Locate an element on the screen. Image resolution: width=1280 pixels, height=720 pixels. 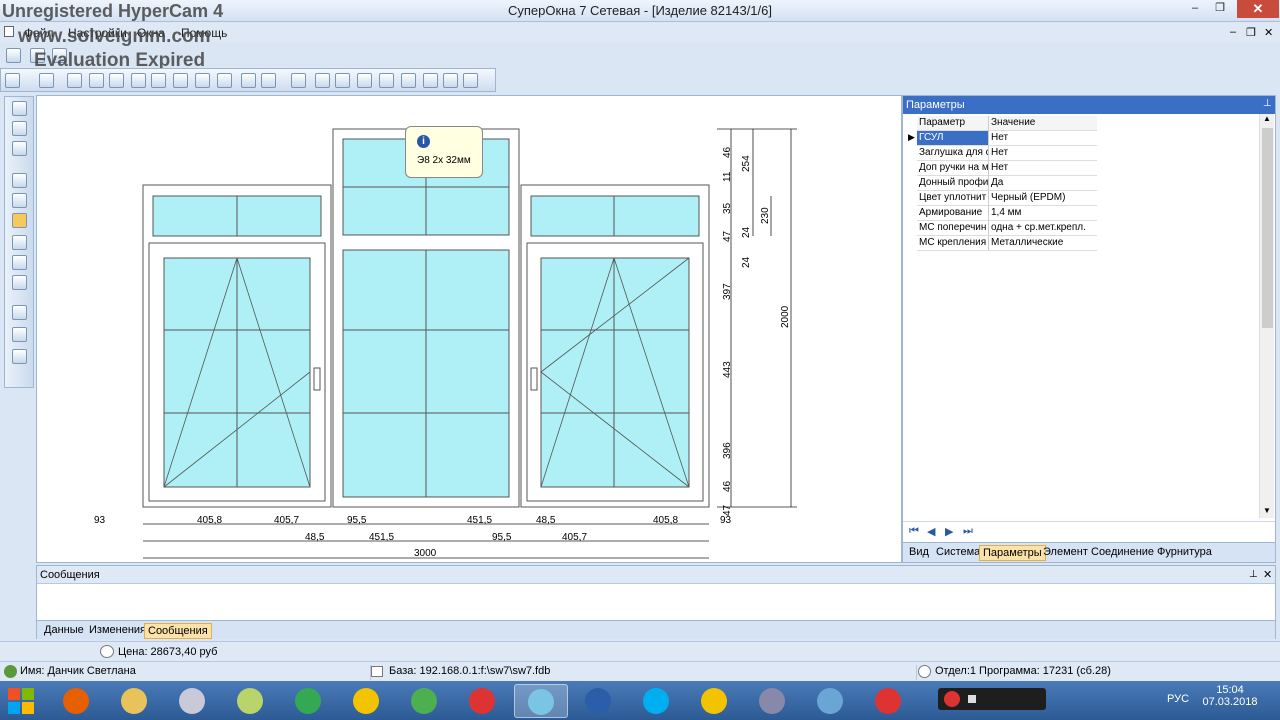
recorder-controls is located at coordinates (992, 699).